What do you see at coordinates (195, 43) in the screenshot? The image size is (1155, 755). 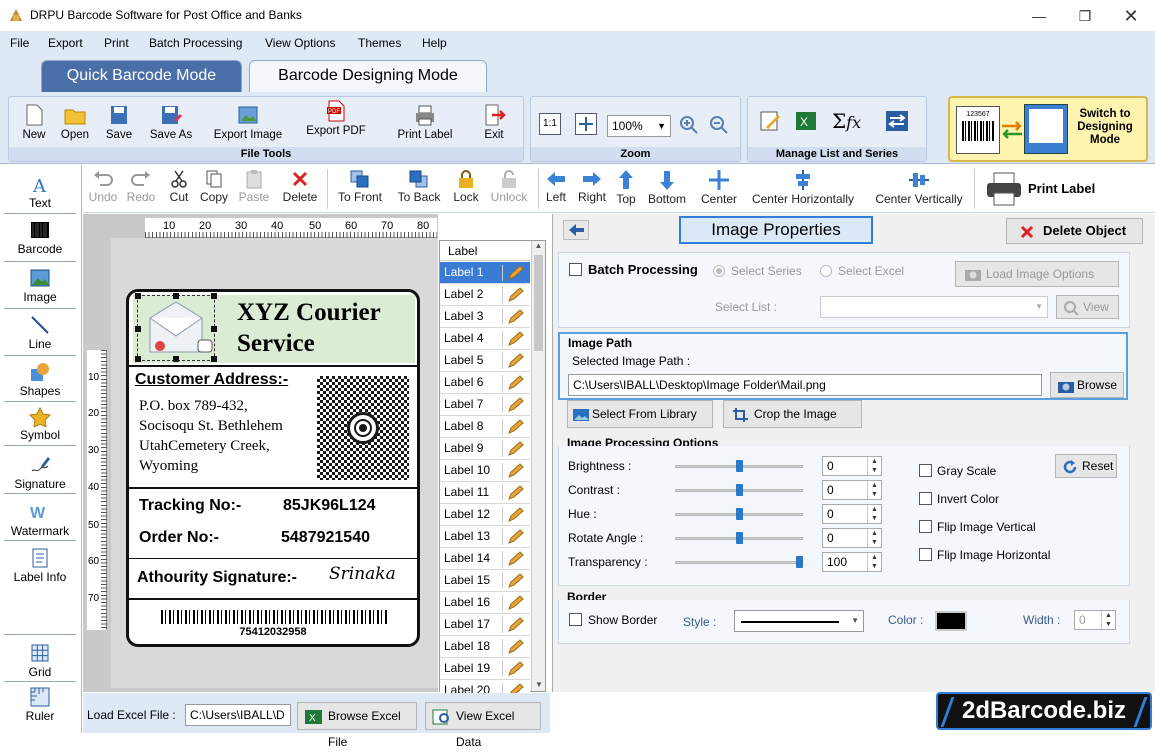 I see `menu-batch-processing: Batch Processing` at bounding box center [195, 43].